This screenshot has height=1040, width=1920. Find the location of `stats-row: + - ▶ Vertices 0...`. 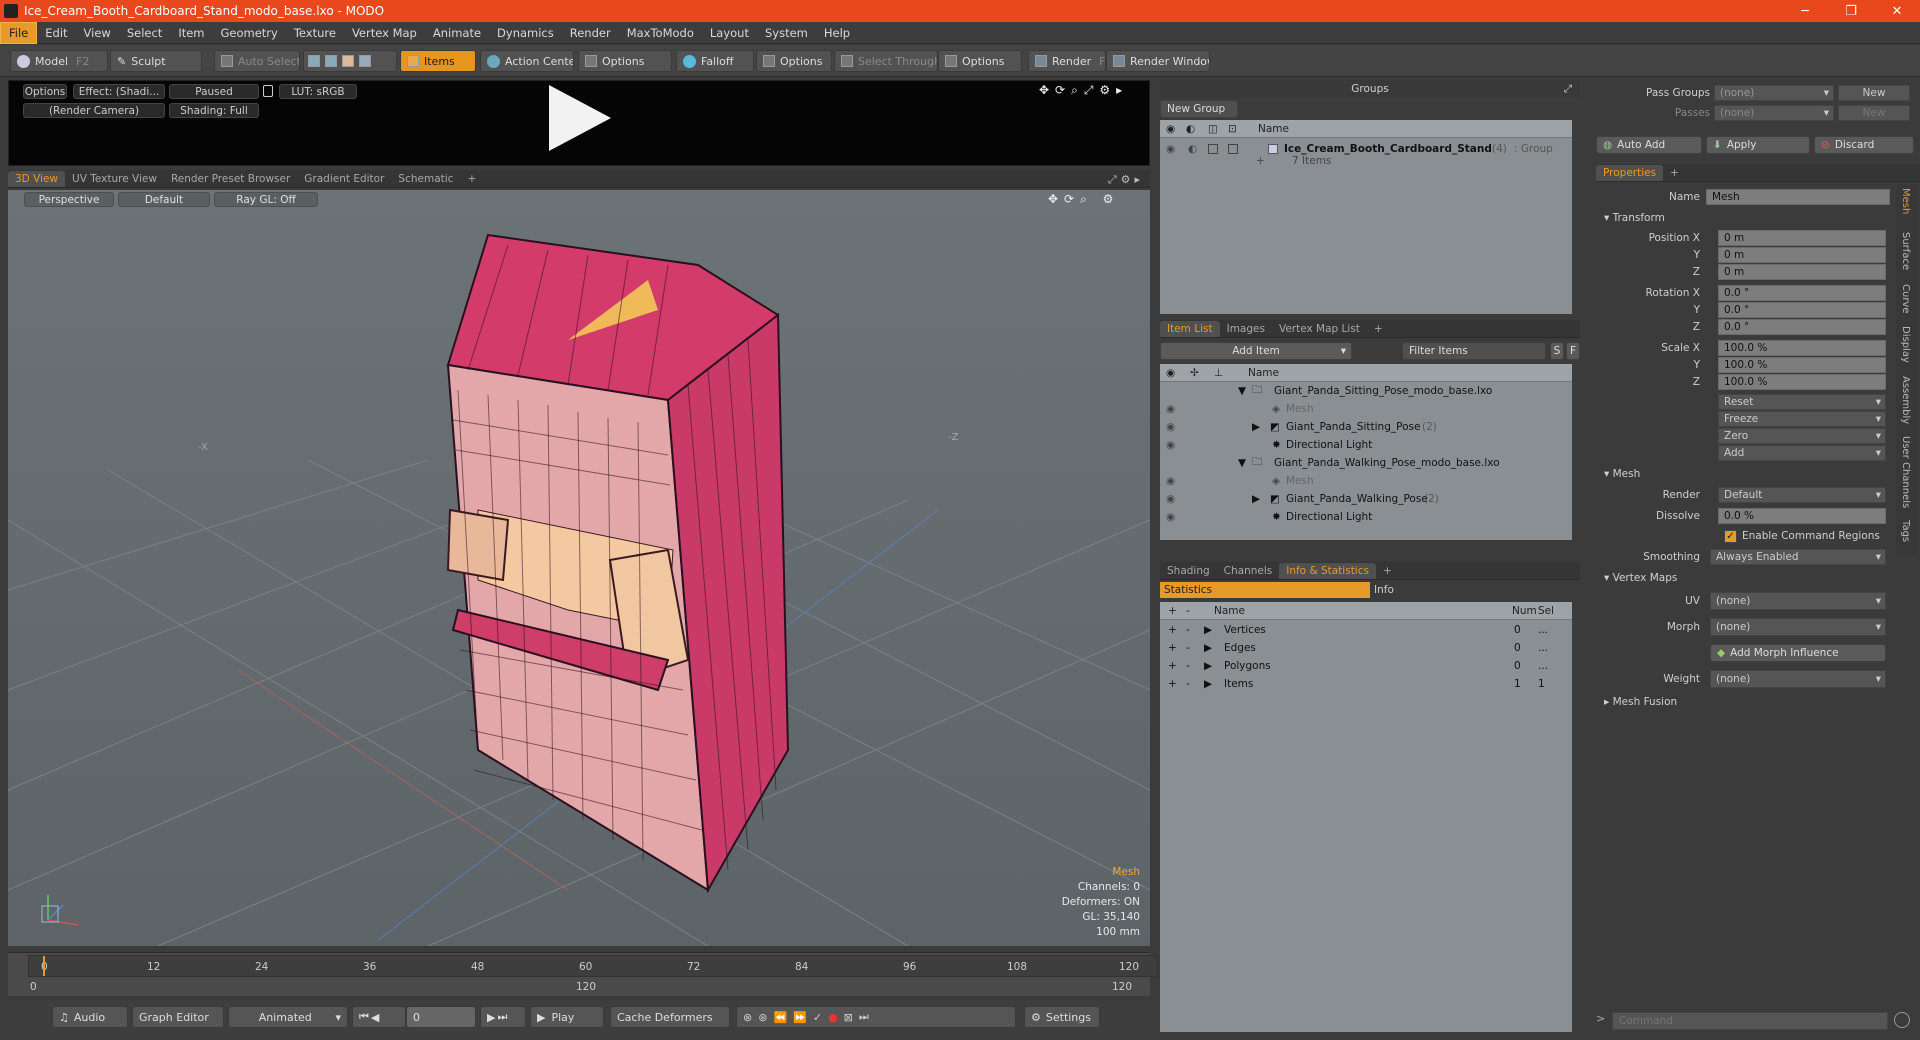

stats-row: + - ▶ Vertices 0... is located at coordinates (1366, 630).